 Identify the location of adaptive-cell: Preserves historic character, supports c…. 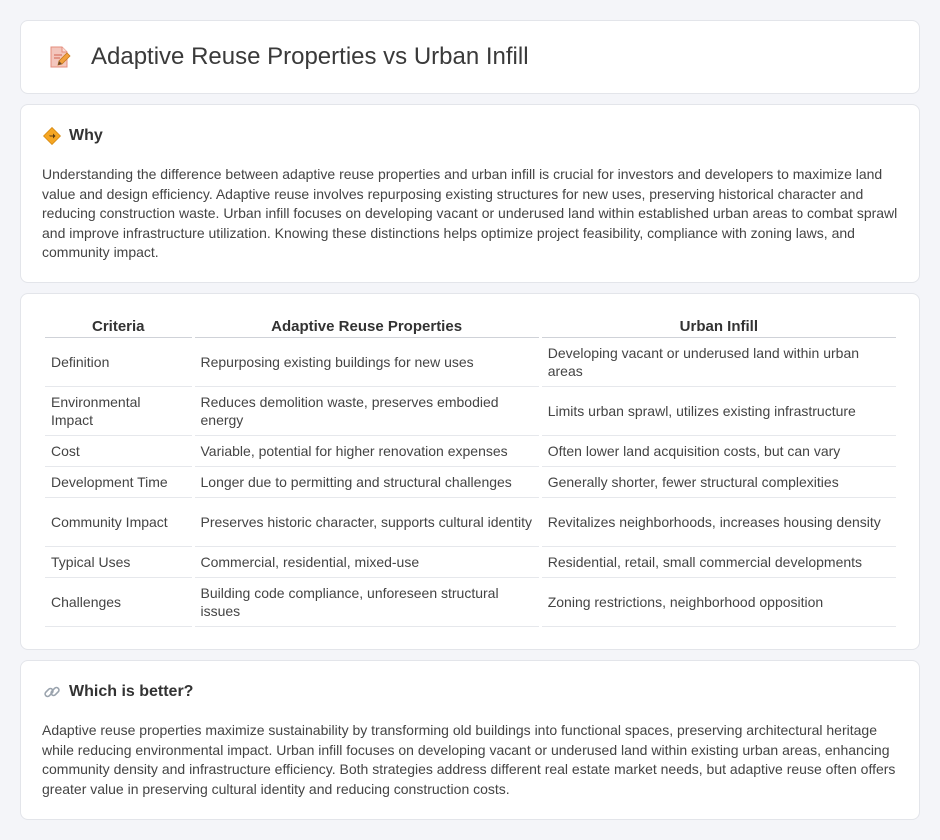
(366, 522).